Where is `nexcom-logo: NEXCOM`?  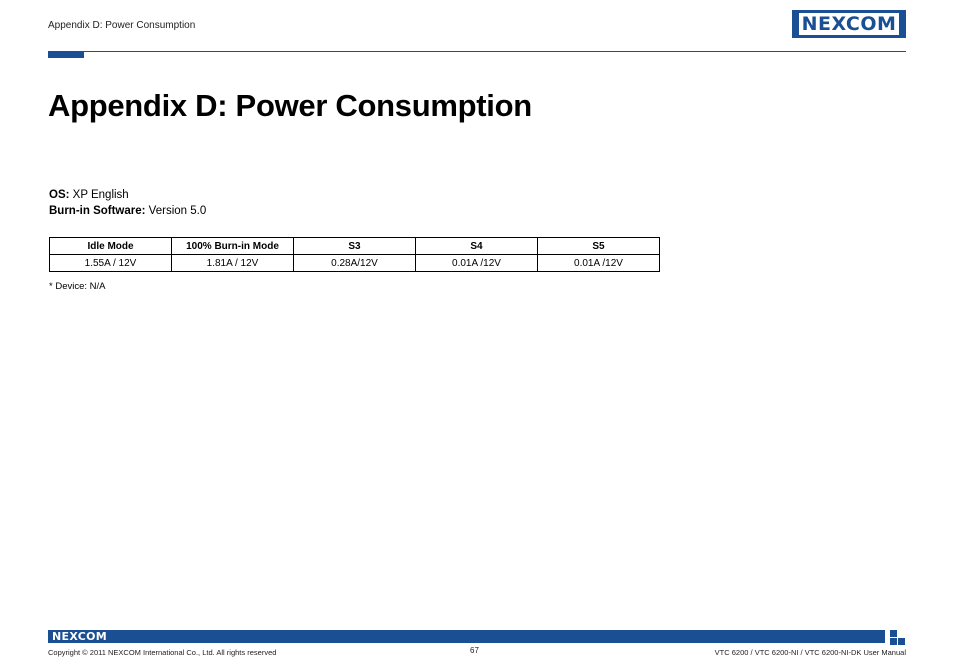 nexcom-logo: NEXCOM is located at coordinates (849, 24).